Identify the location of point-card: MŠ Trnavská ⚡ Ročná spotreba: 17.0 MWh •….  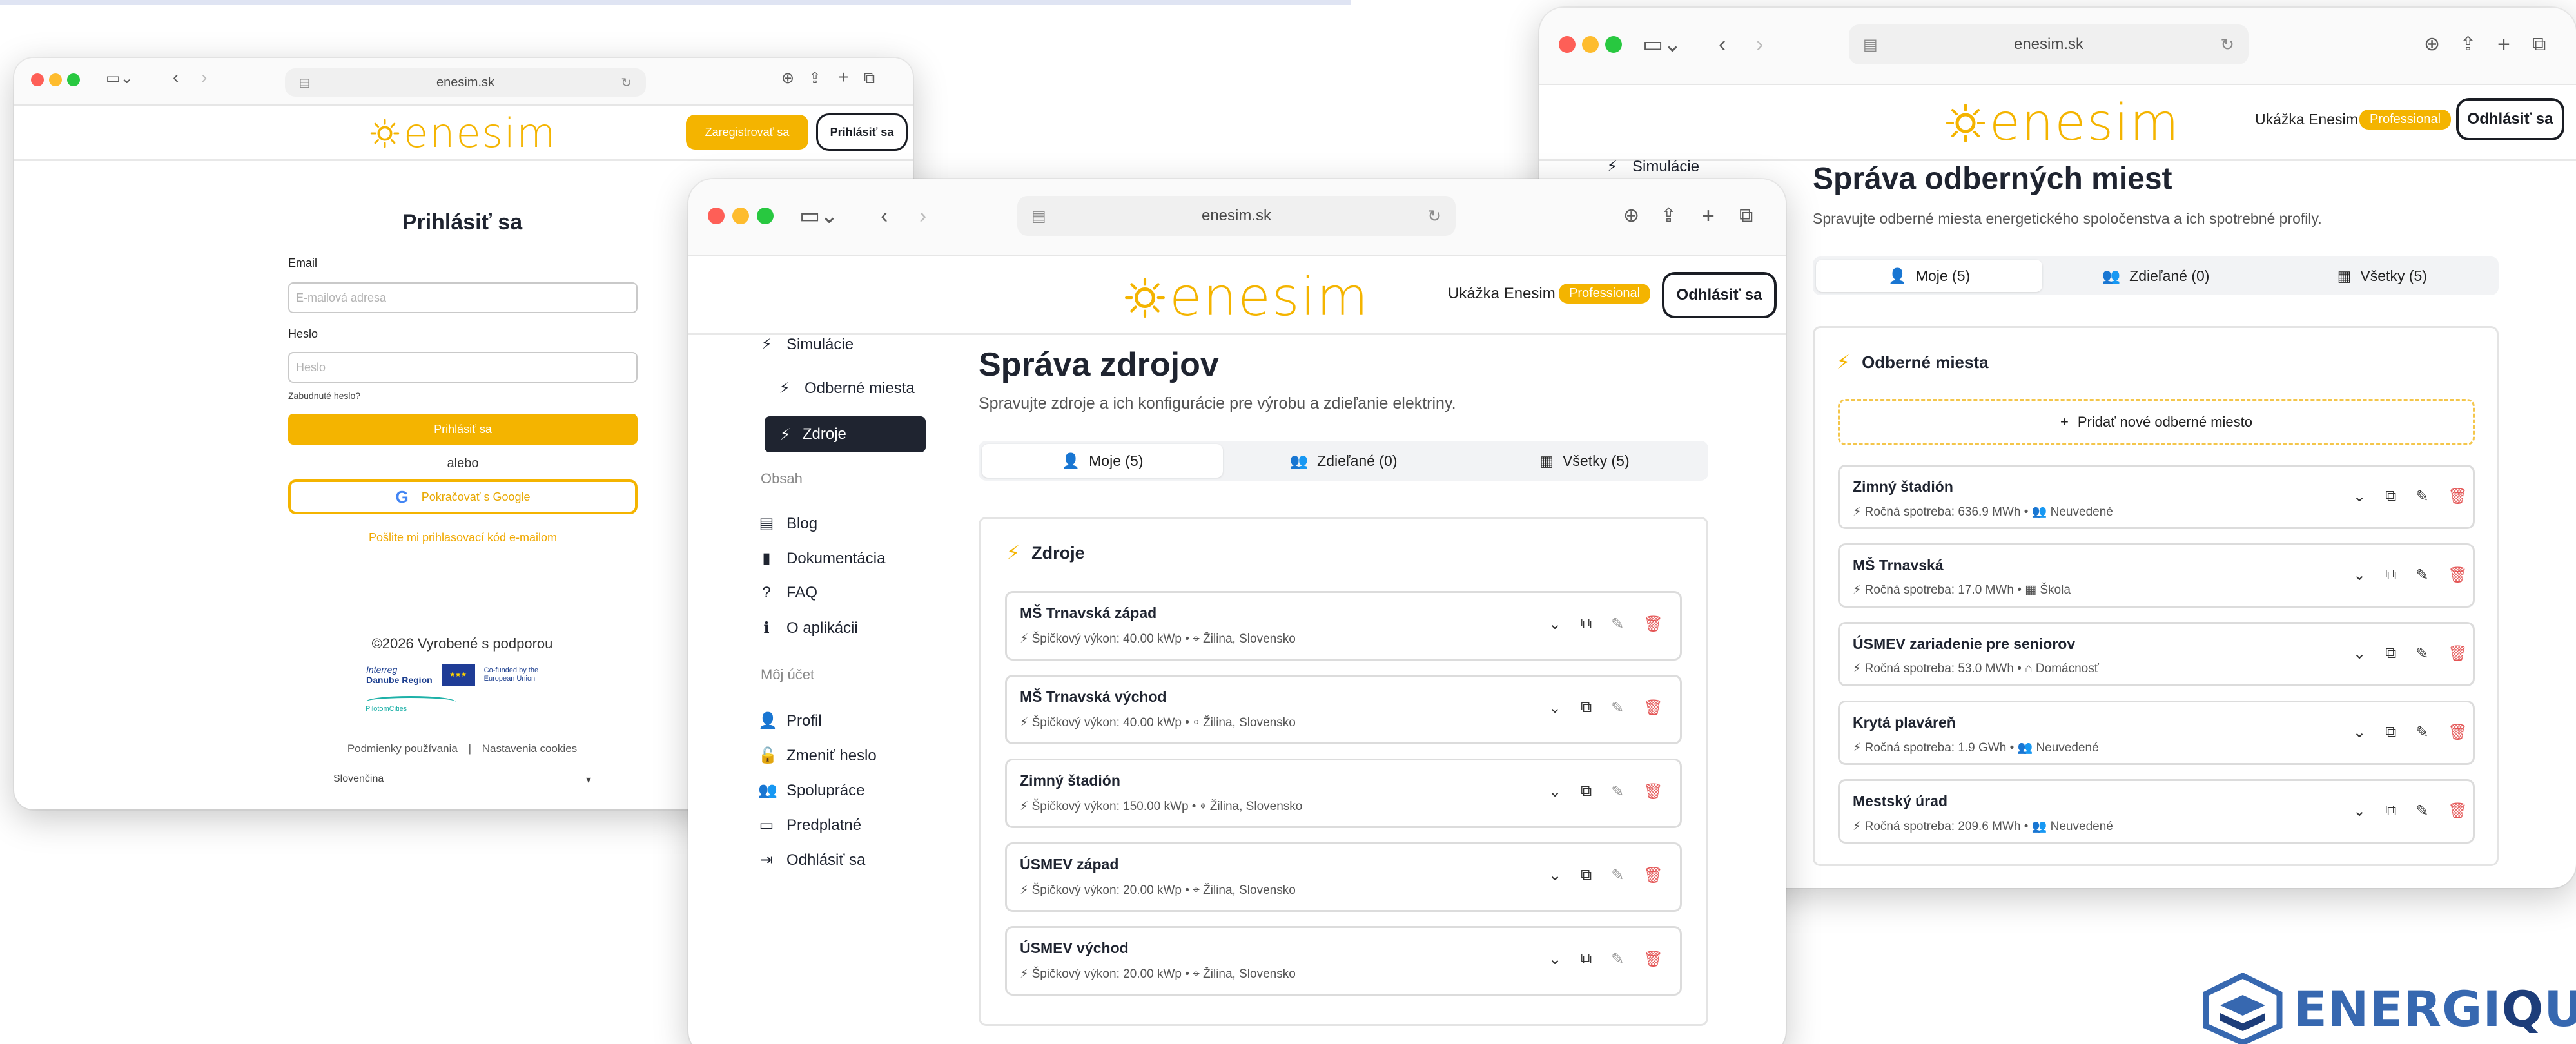
(2156, 575).